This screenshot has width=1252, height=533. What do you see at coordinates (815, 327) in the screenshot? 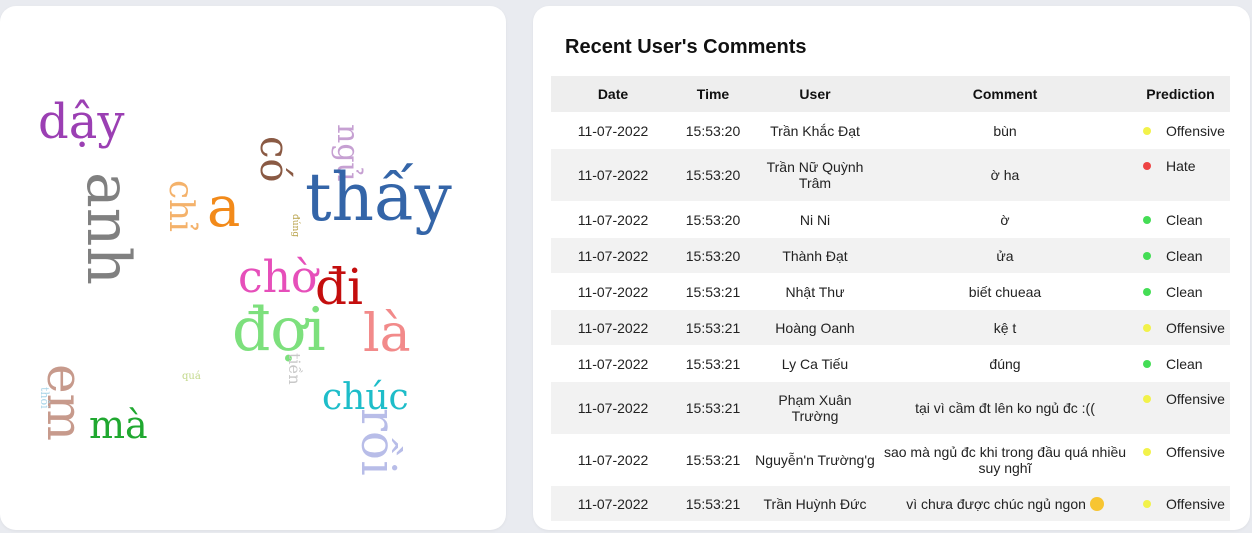
I see `cell-user: Hoàng Oanh` at bounding box center [815, 327].